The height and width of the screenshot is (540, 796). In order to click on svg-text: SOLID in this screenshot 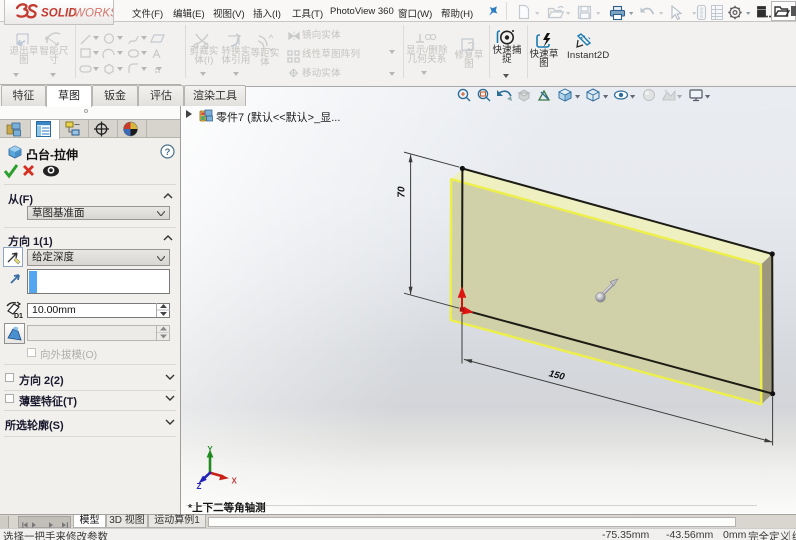, I will do `click(59, 14)`.